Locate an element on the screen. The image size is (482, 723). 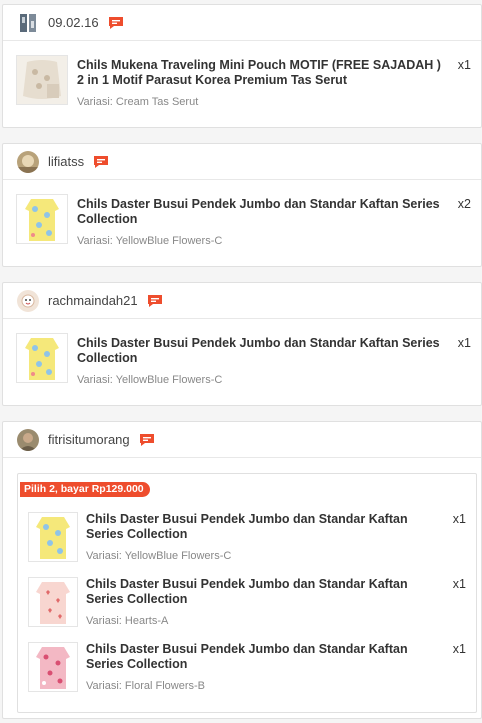
buyer-username: 09.02.16 is located at coordinates (73, 22).